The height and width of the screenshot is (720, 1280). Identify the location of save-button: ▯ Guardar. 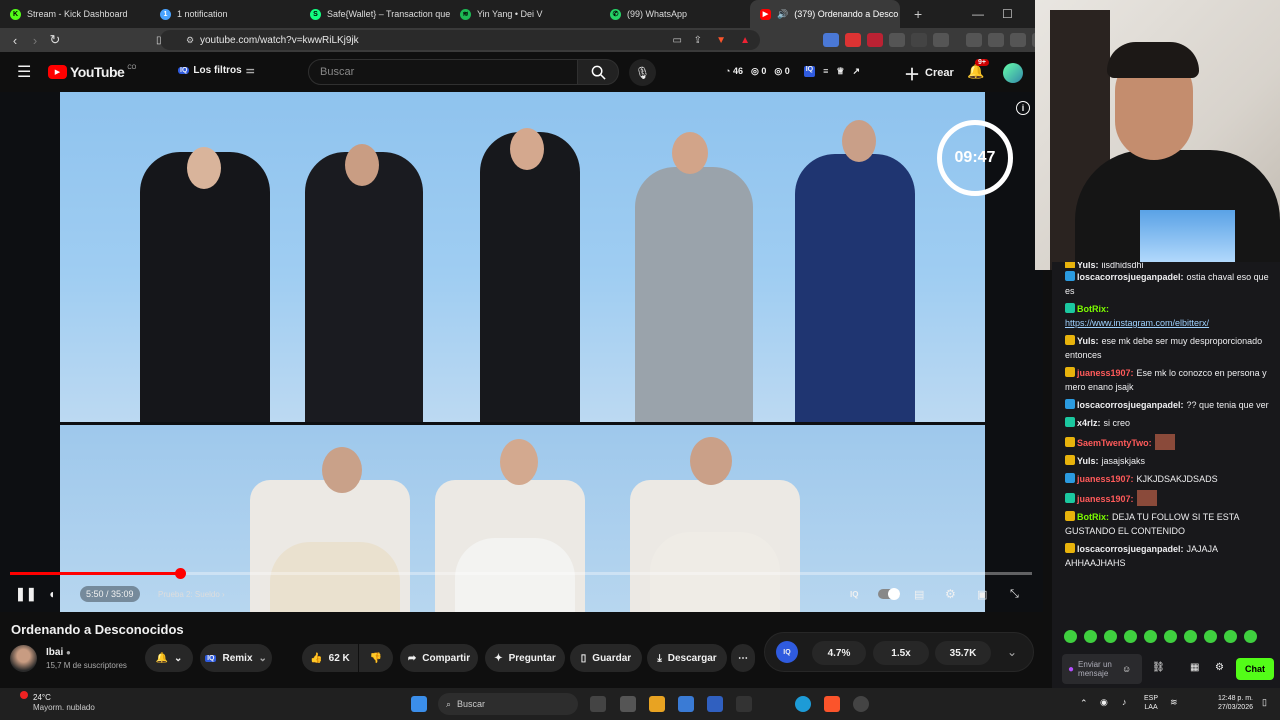
(606, 658).